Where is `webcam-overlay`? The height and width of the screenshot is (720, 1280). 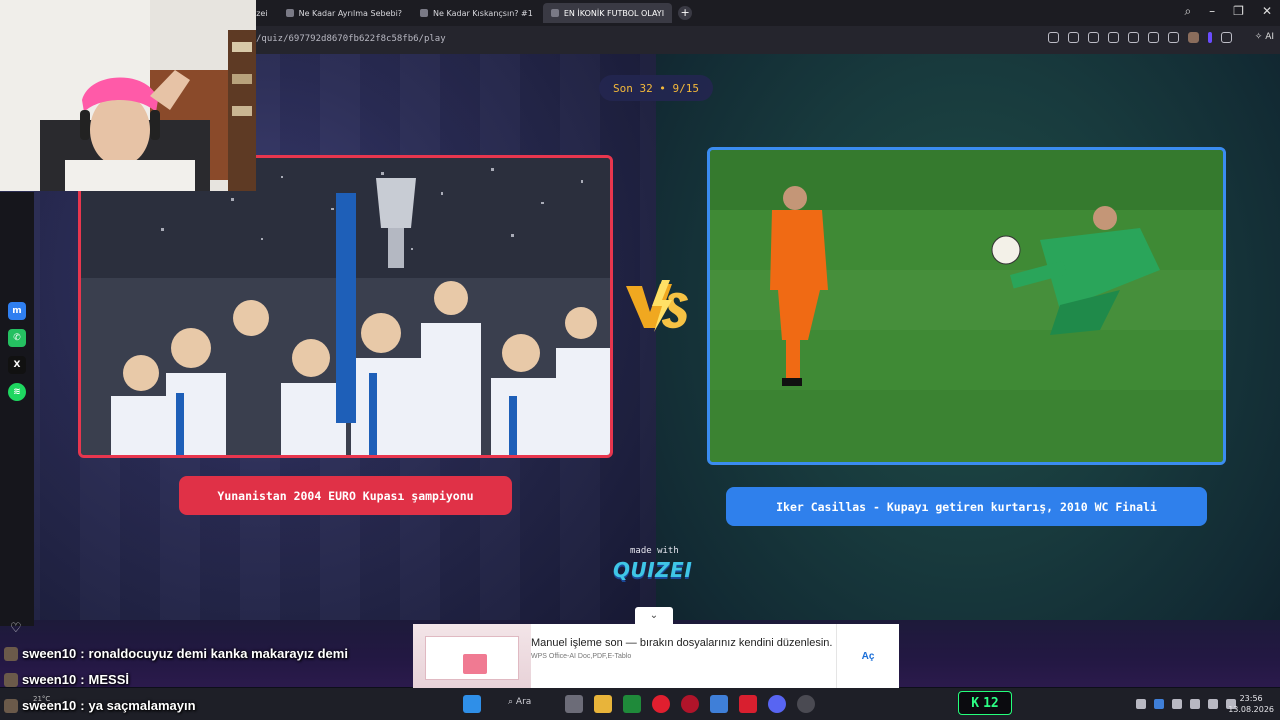
webcam-overlay is located at coordinates (128, 95).